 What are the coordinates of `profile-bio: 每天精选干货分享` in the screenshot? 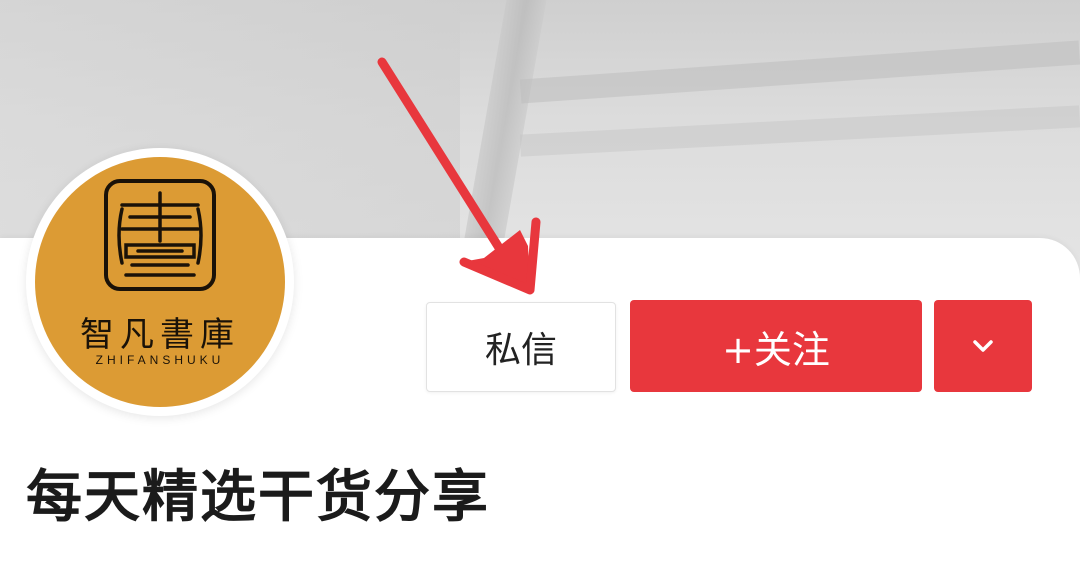 It's located at (258, 497).